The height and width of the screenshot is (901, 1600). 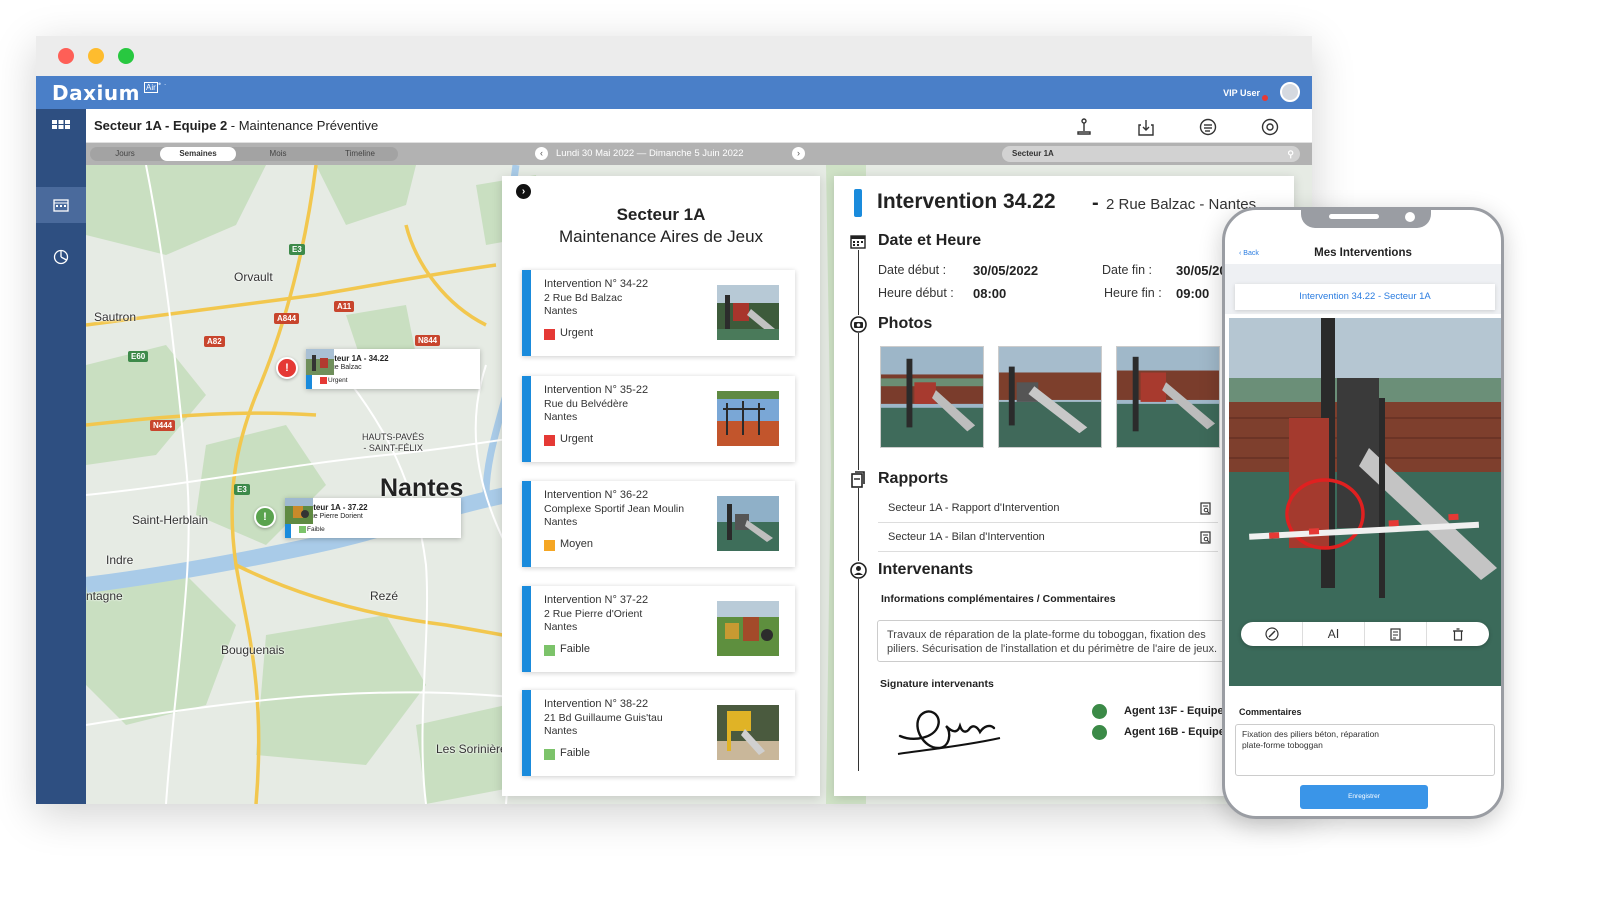 What do you see at coordinates (316, 529) in the screenshot?
I see `map-card-priority: Faible` at bounding box center [316, 529].